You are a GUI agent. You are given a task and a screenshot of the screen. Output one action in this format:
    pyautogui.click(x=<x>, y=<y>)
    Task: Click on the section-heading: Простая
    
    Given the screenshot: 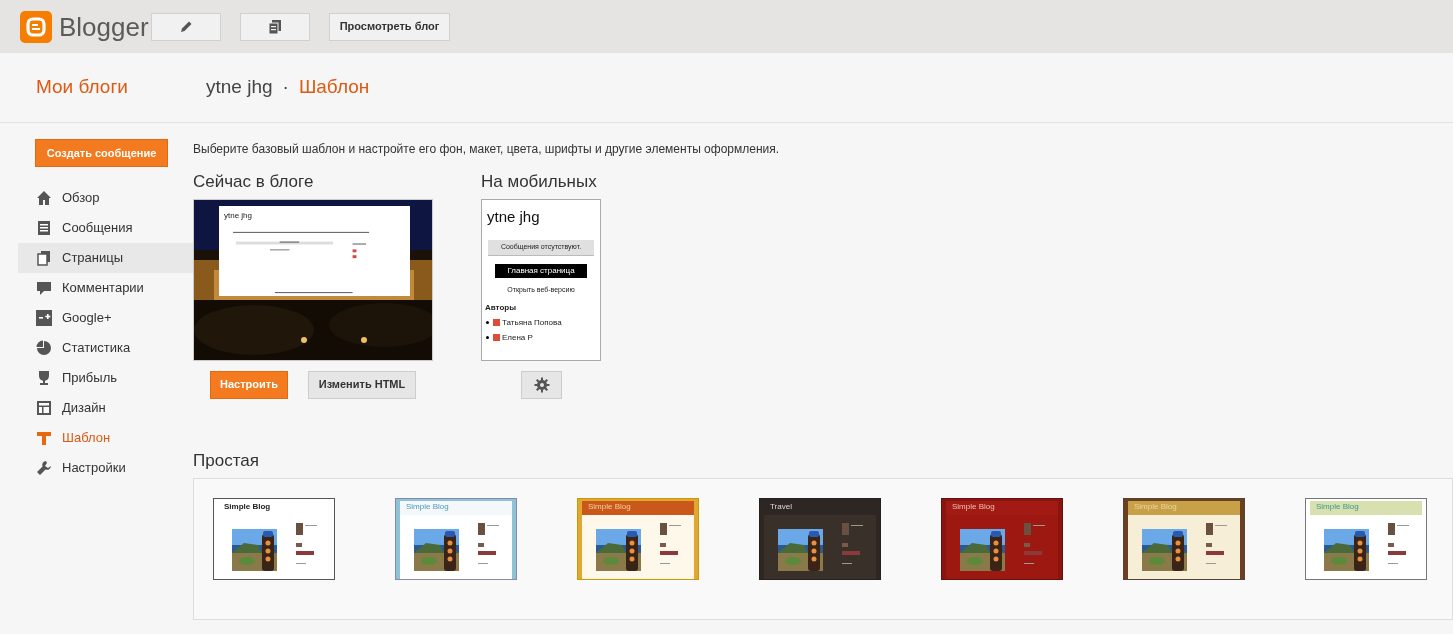 What is the action you would take?
    pyautogui.click(x=226, y=460)
    